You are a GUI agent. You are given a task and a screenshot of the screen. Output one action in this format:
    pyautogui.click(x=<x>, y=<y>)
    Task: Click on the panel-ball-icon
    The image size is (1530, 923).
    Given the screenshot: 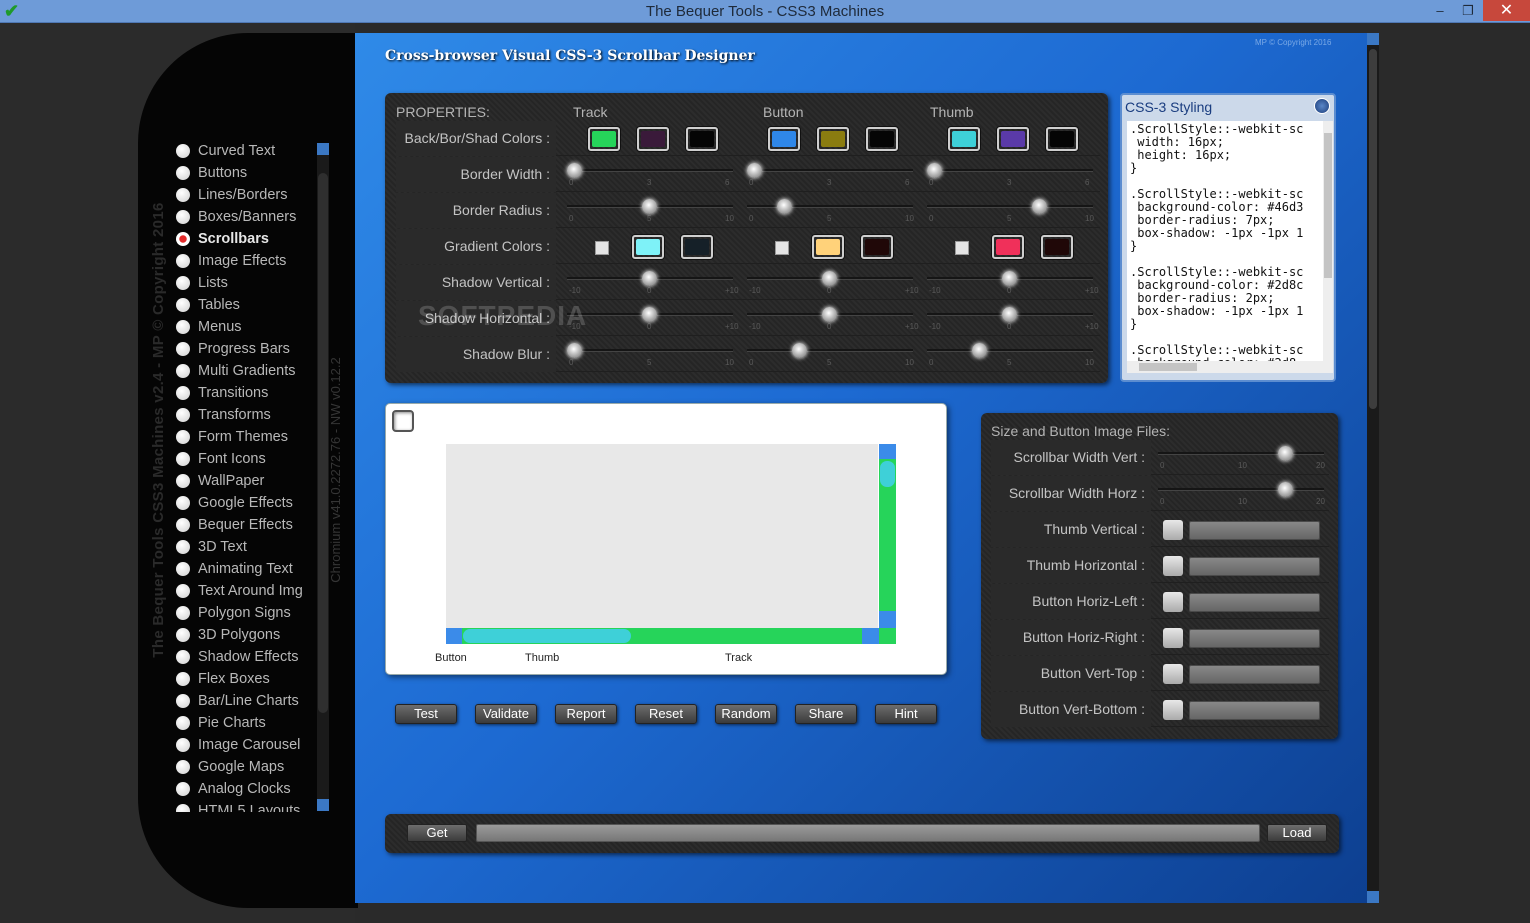 What is the action you would take?
    pyautogui.click(x=1322, y=106)
    